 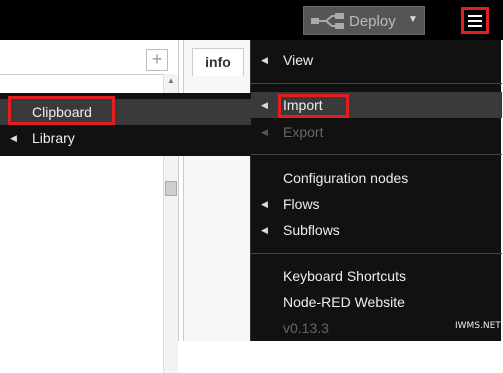 I want to click on menu-item-label: Configuration nodes, so click(x=346, y=178).